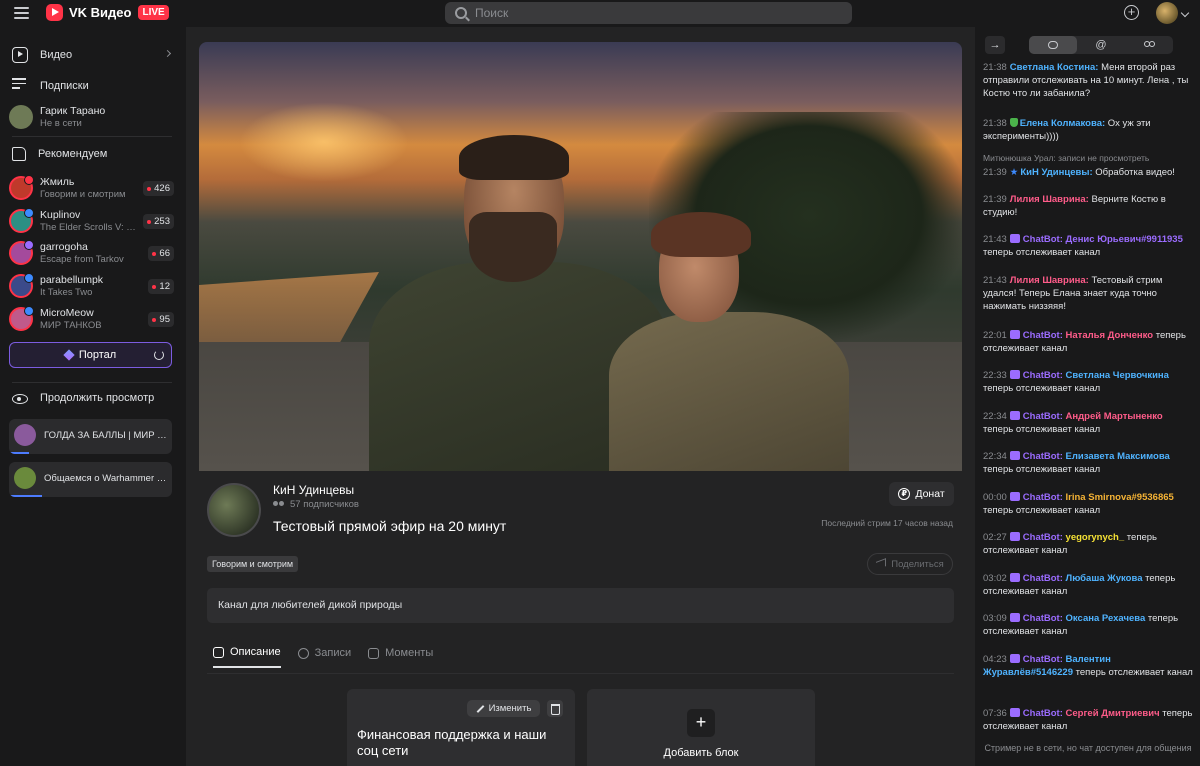  What do you see at coordinates (881, 564) in the screenshot?
I see `share-icon` at bounding box center [881, 564].